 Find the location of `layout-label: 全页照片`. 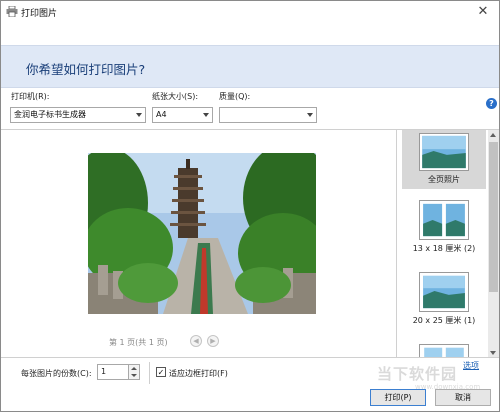

layout-label: 全页照片 is located at coordinates (444, 179).